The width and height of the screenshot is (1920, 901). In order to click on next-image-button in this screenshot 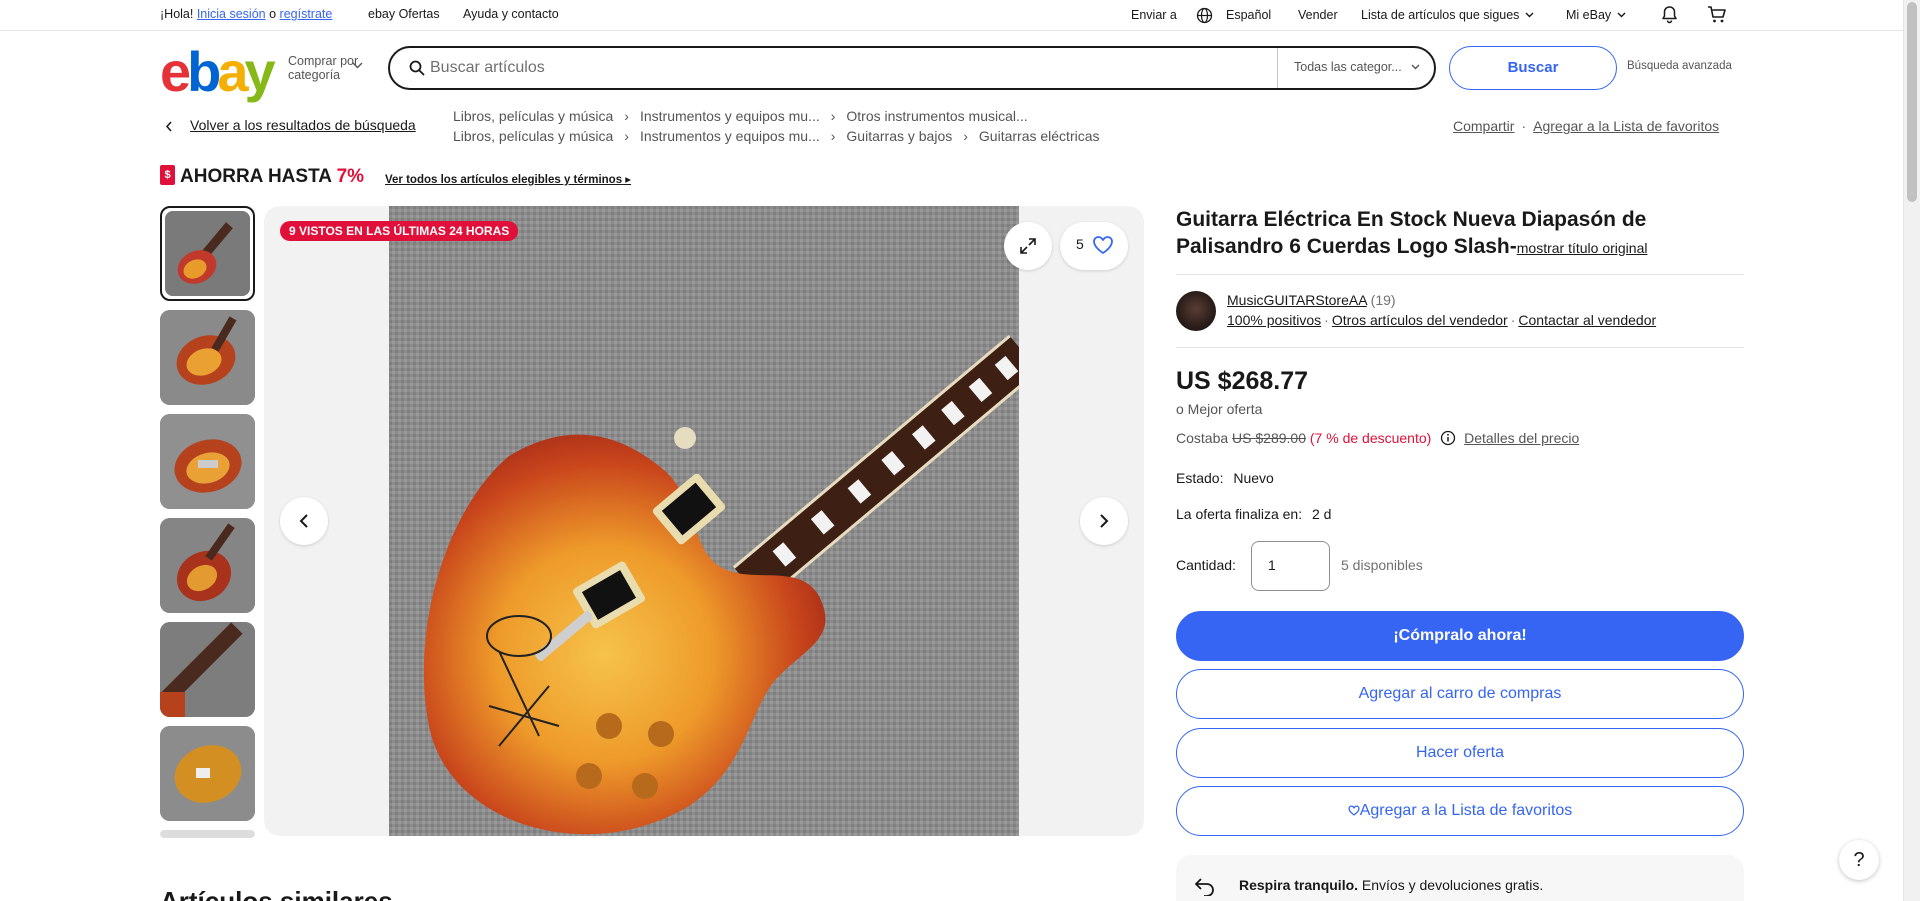, I will do `click(1104, 521)`.